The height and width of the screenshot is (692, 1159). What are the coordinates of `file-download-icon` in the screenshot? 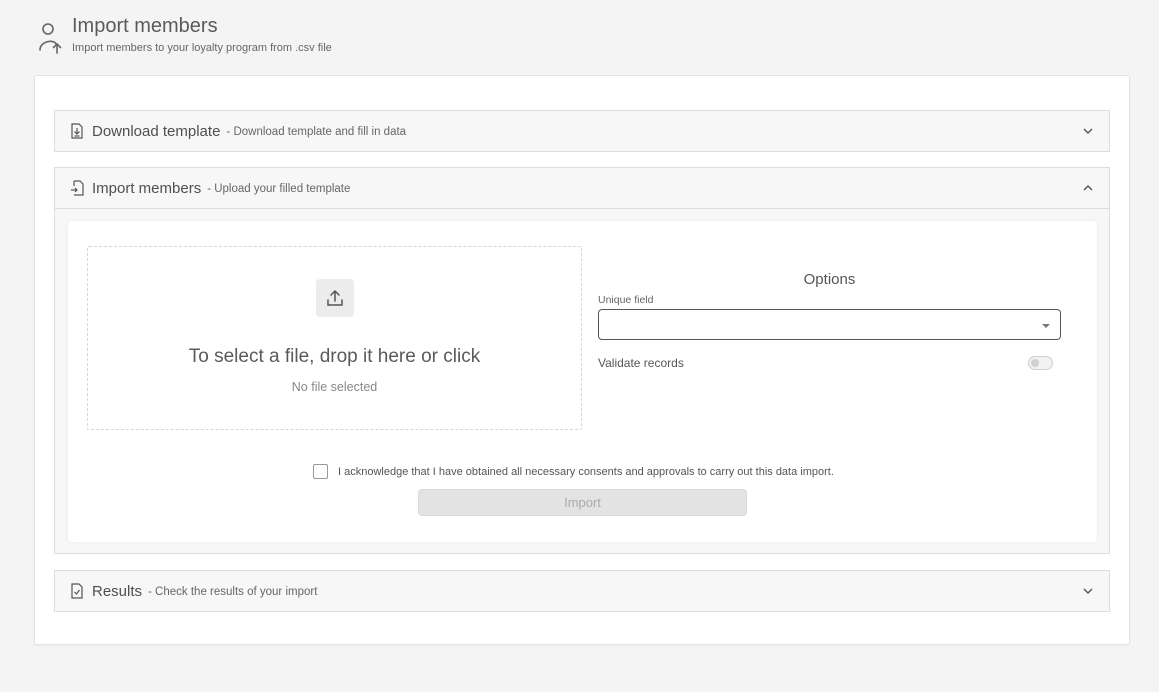 It's located at (77, 131).